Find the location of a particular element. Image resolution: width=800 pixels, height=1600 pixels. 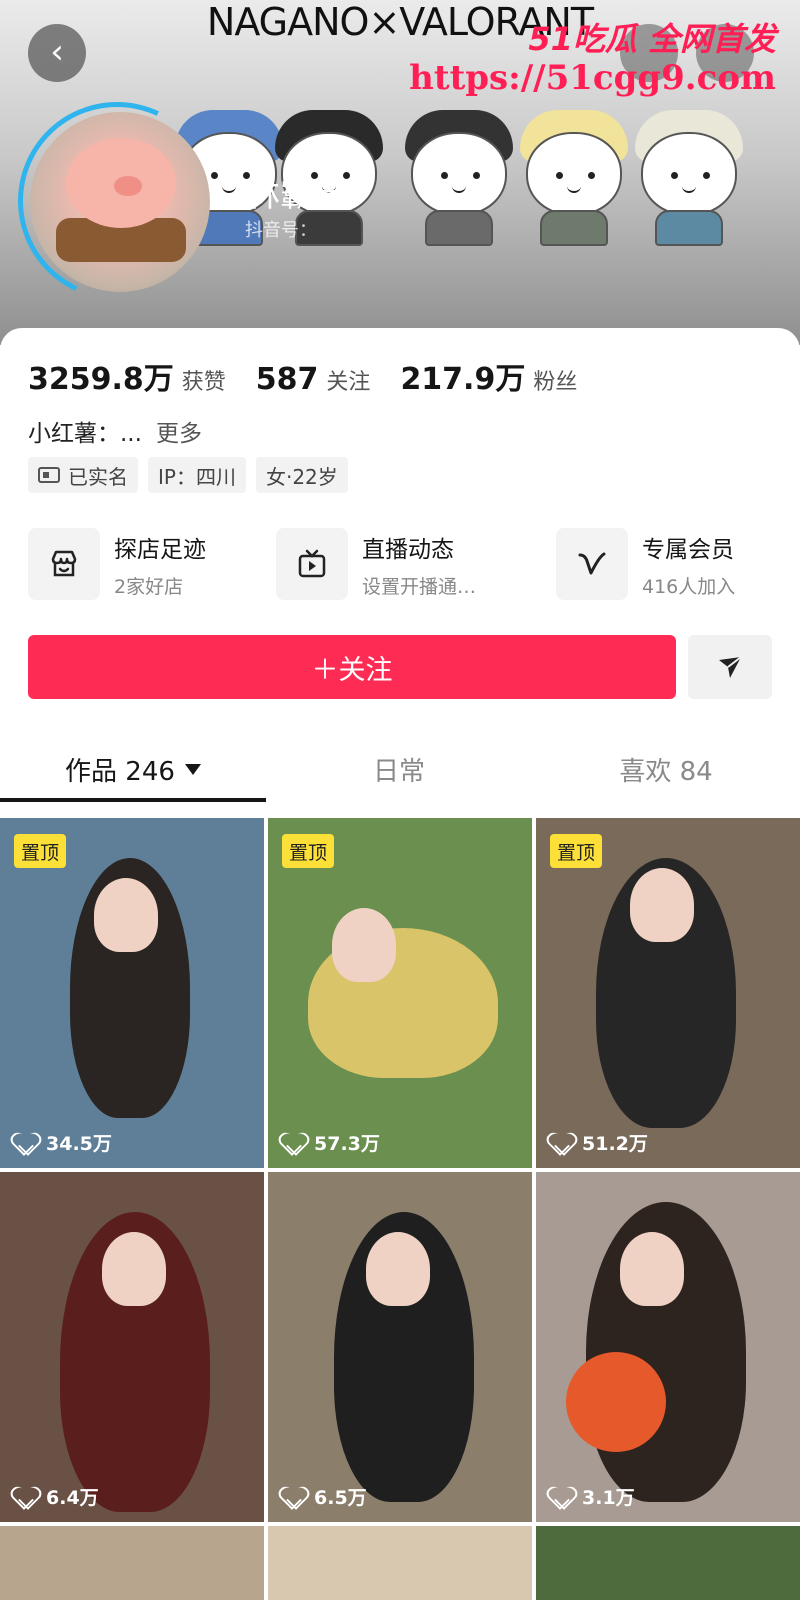

video-tile: 置顶 34.5万 is located at coordinates (132, 993).